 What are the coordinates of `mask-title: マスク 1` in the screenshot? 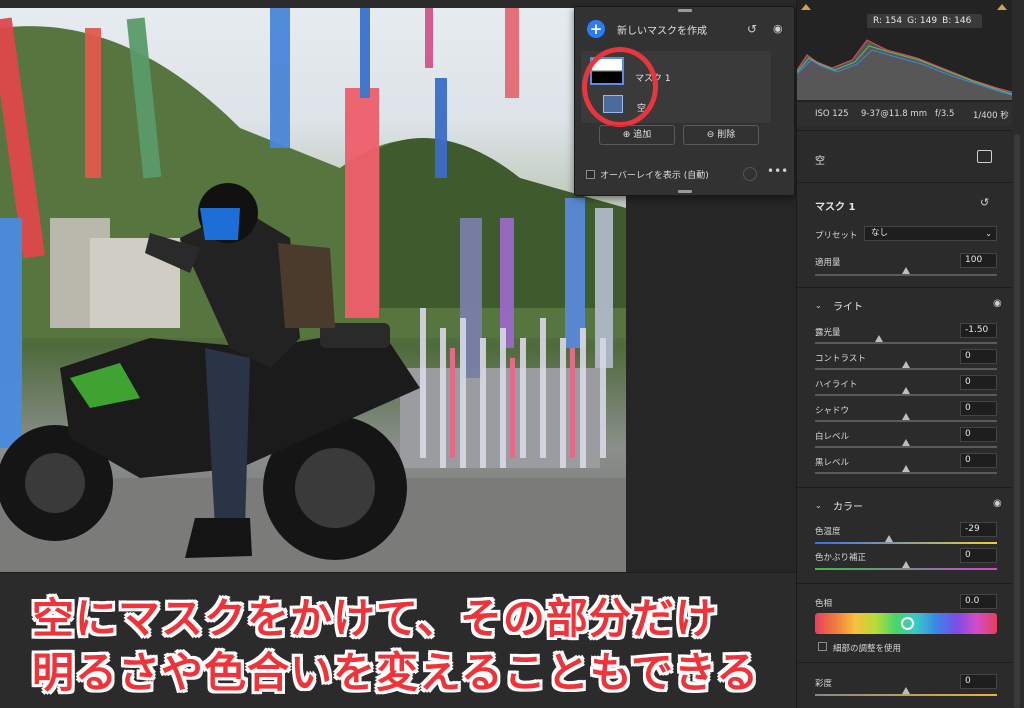 It's located at (835, 207).